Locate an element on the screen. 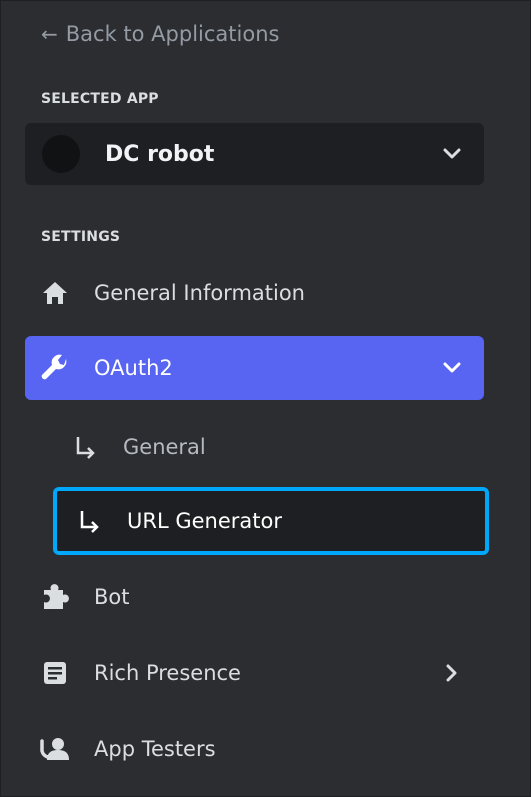 The height and width of the screenshot is (797, 531). nav-item-label: General Information is located at coordinates (199, 293).